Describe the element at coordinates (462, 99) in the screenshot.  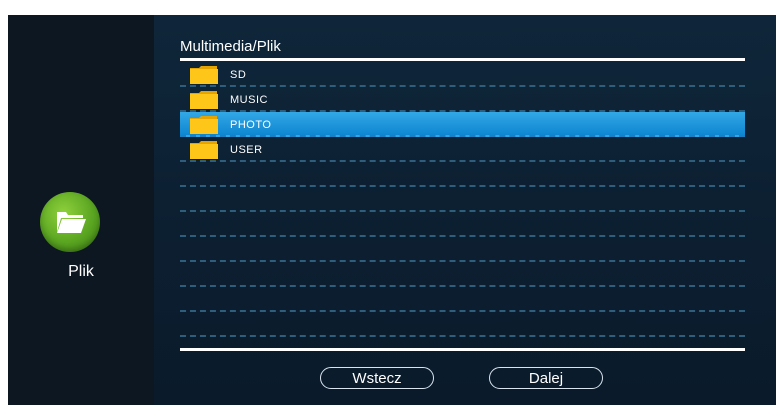
I see `list-item-music: MUSIC` at that location.